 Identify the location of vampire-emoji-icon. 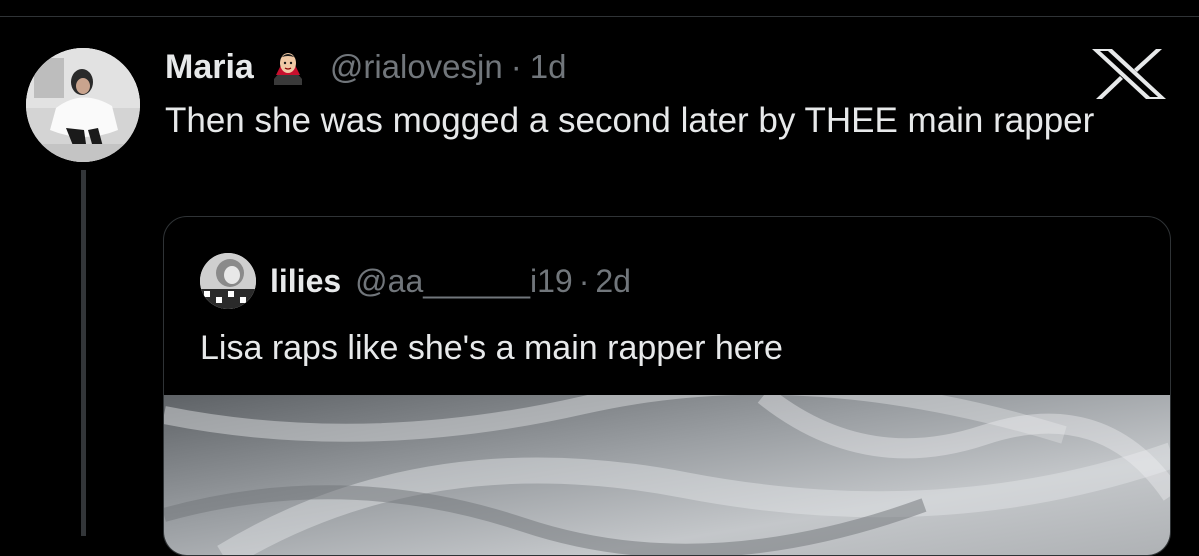
(288, 67).